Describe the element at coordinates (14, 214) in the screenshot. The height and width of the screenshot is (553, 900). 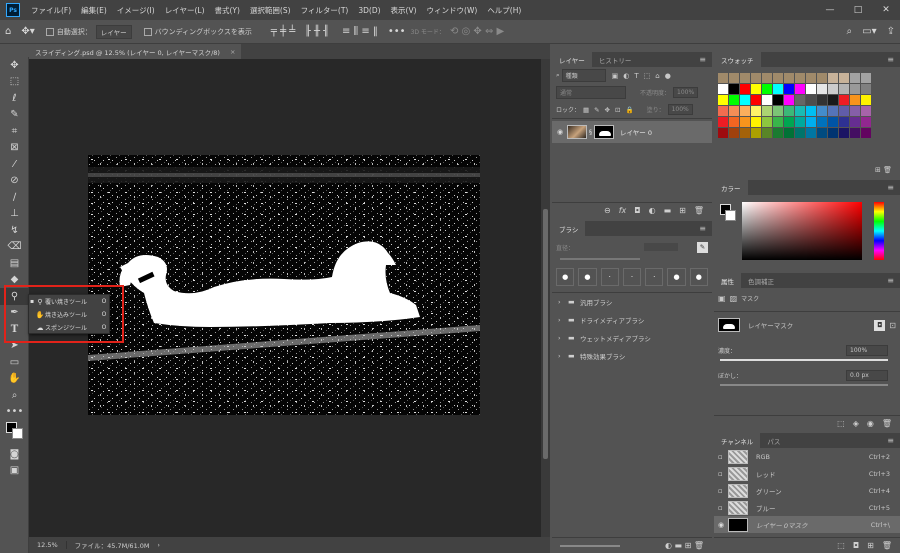
I see `clone-stamp-tool-icon: ⊥` at that location.